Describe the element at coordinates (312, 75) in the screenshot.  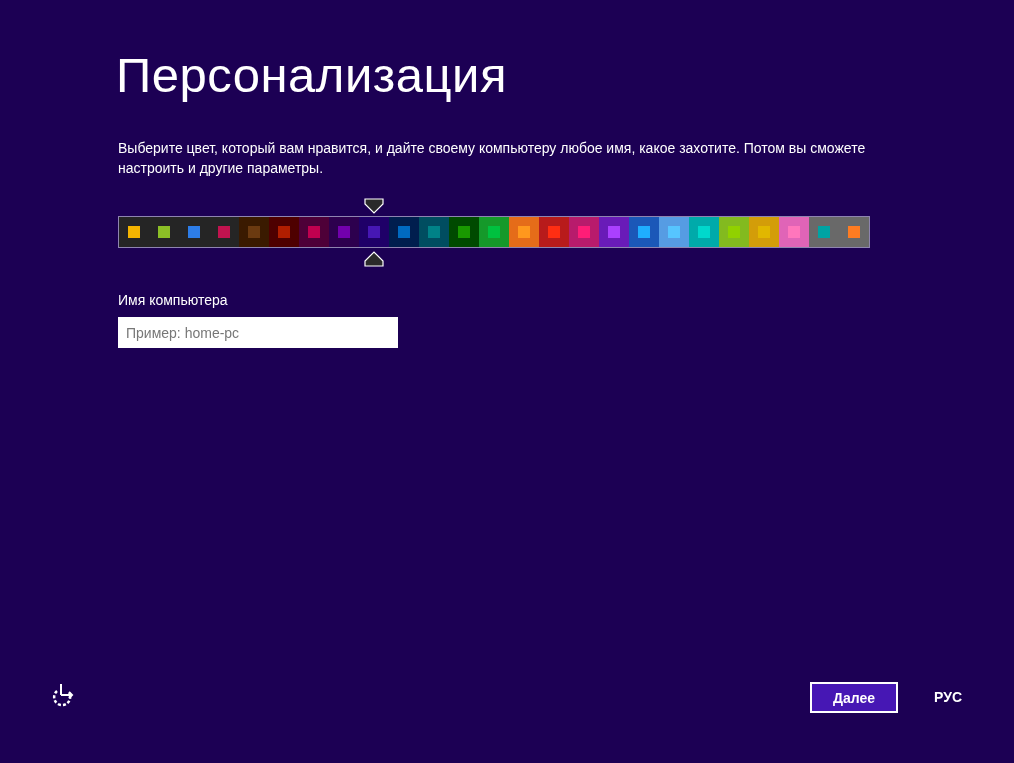
I see `page-title: Персонализация` at that location.